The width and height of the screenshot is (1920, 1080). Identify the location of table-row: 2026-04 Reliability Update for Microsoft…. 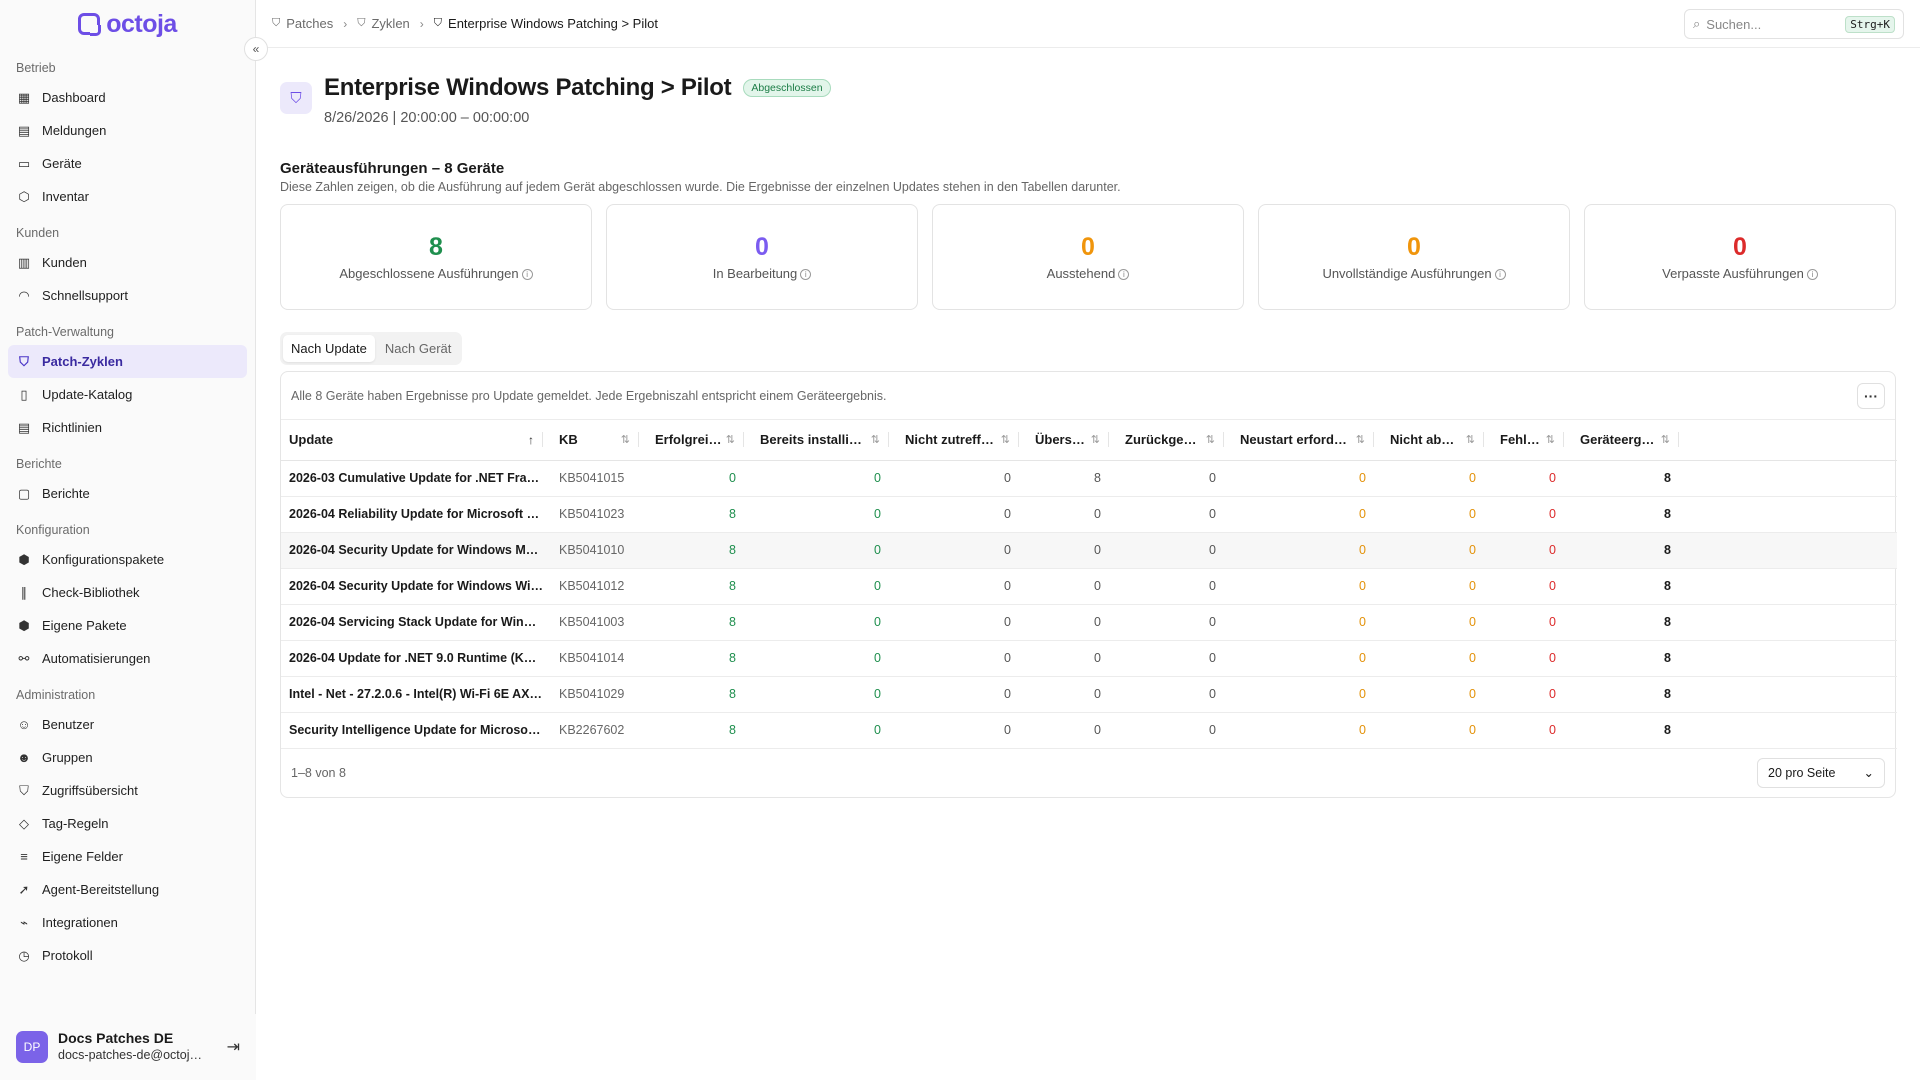
(1089, 514).